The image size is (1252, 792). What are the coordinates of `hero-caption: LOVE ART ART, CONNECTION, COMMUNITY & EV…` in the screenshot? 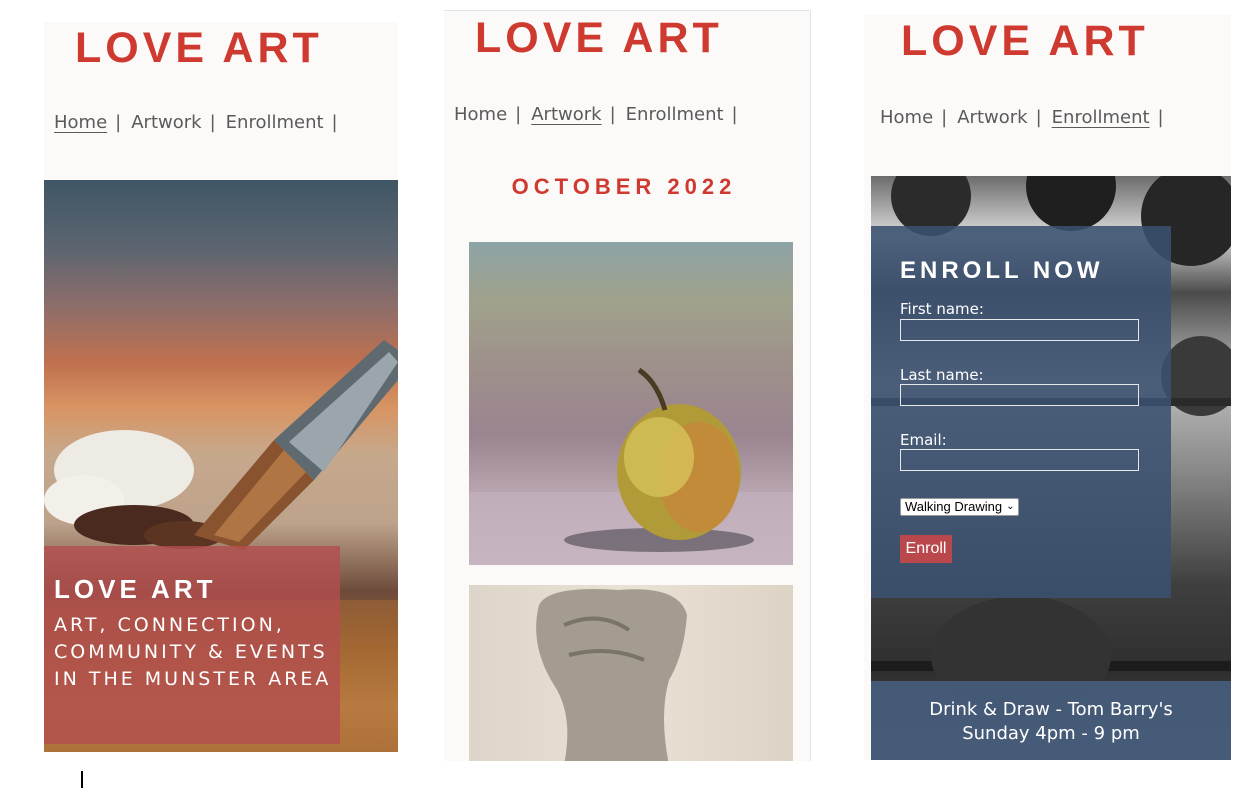 It's located at (192, 645).